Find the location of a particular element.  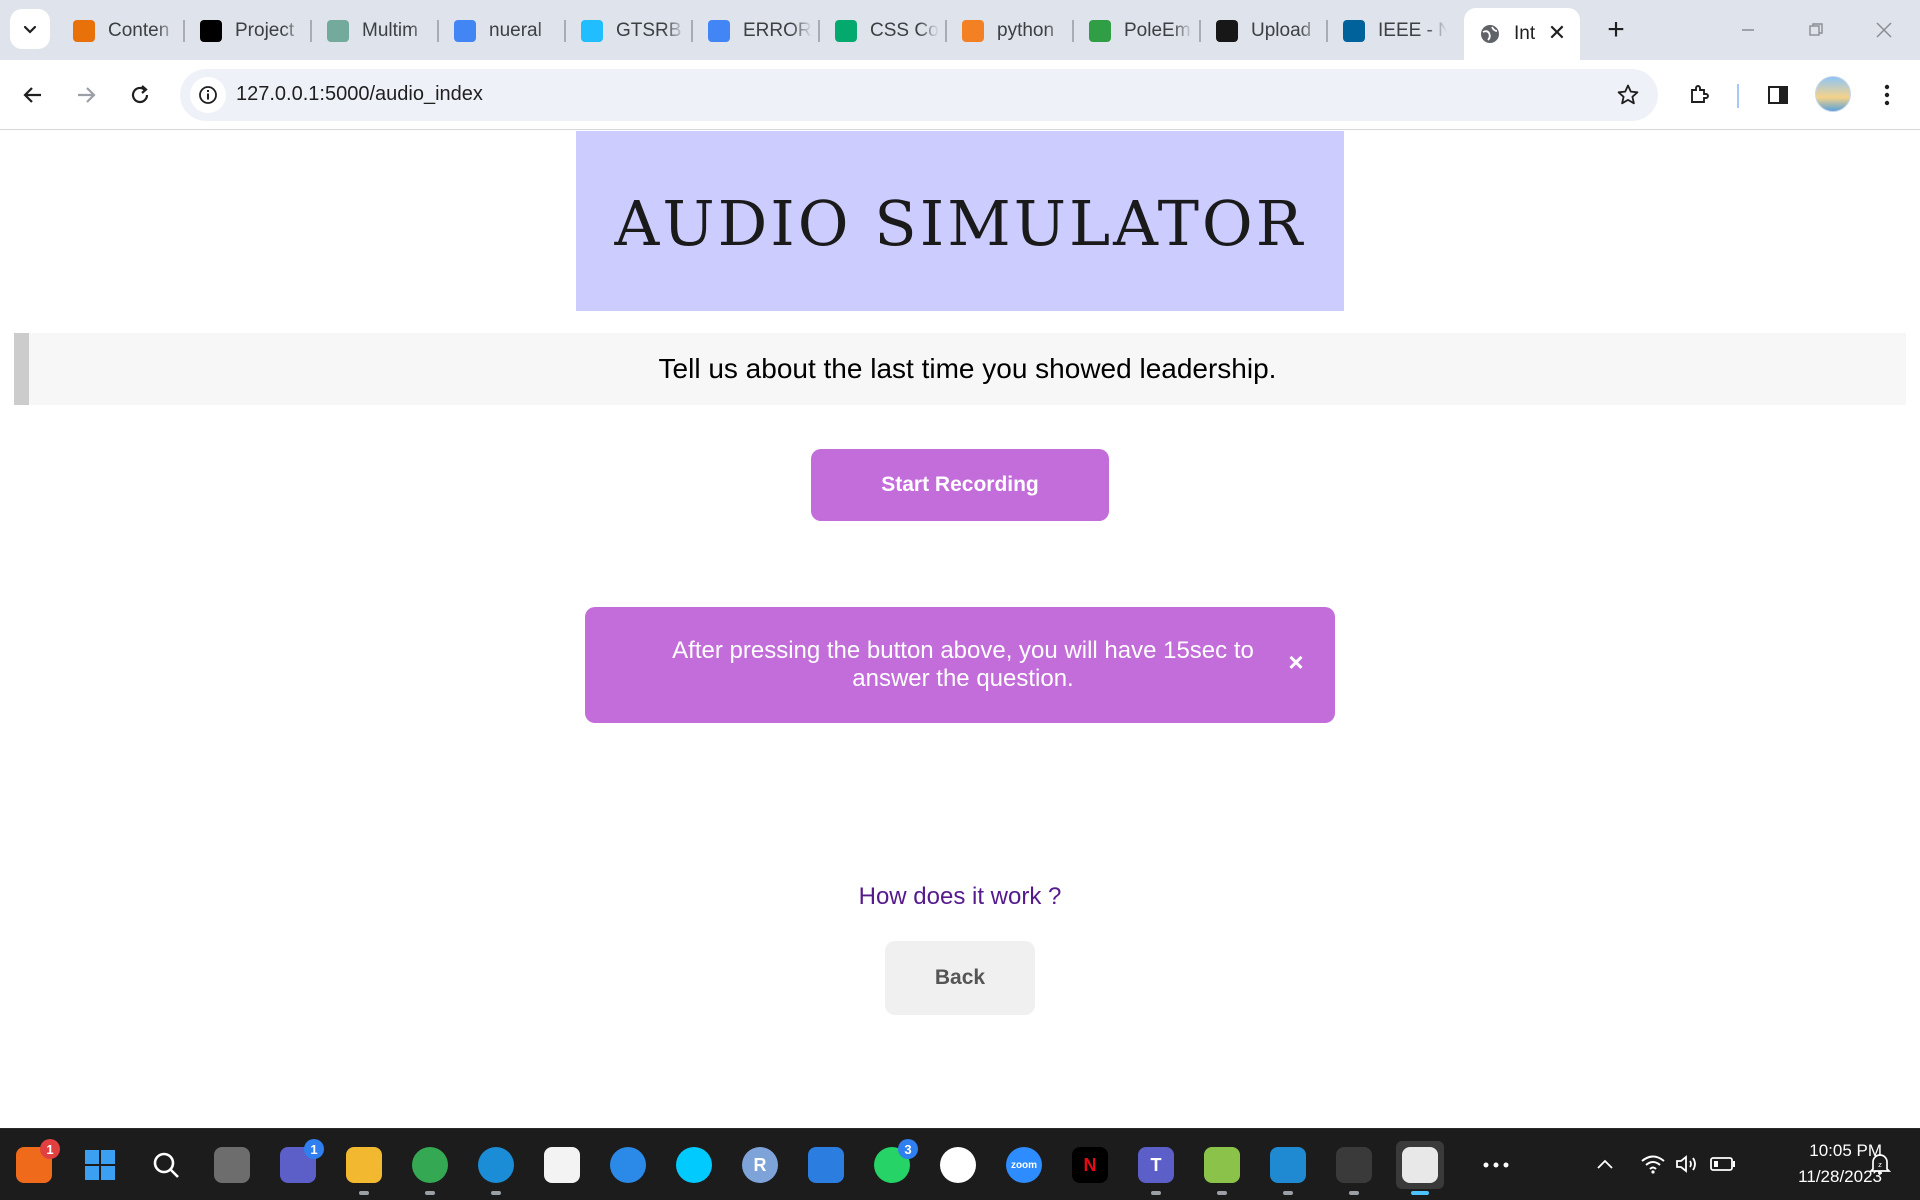

tab: Multim is located at coordinates (373, 31).